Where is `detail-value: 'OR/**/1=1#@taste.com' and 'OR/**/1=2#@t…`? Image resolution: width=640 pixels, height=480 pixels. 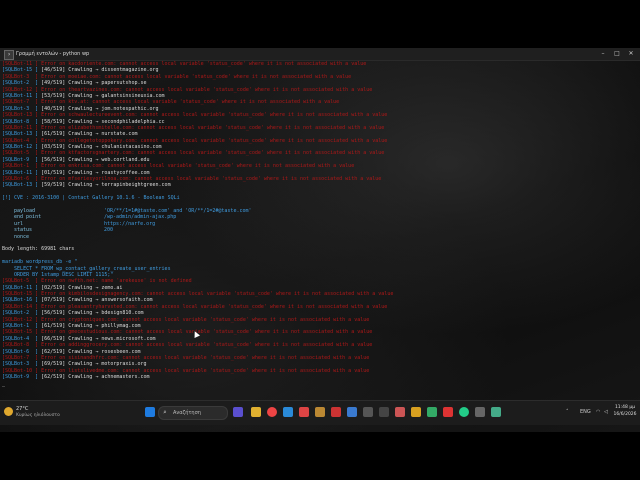
detail-value: 'OR/**/1=1#@taste.com' and 'OR/**/1=2#@t… is located at coordinates (178, 210).